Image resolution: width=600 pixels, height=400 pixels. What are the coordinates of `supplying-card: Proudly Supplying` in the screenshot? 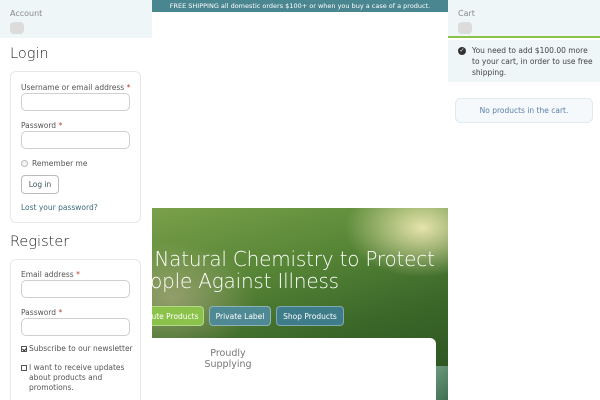 It's located at (276, 369).